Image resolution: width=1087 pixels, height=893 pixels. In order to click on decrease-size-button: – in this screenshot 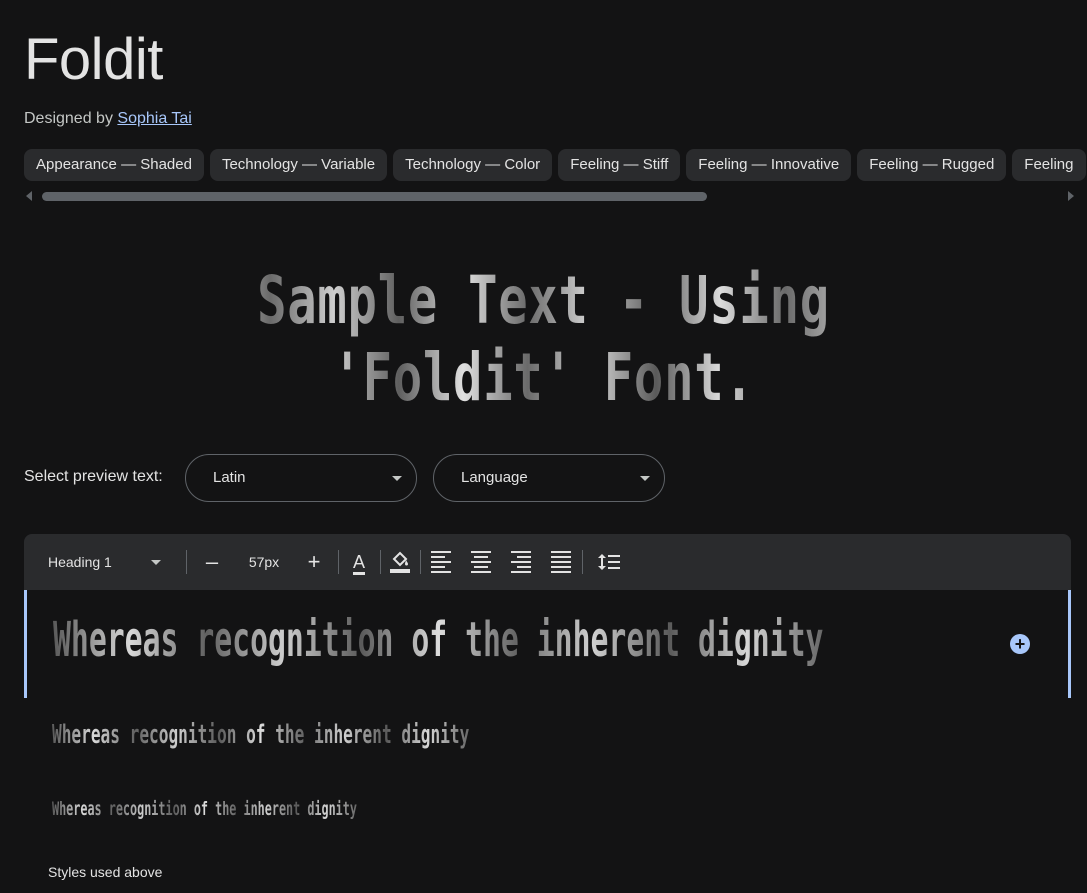, I will do `click(212, 562)`.